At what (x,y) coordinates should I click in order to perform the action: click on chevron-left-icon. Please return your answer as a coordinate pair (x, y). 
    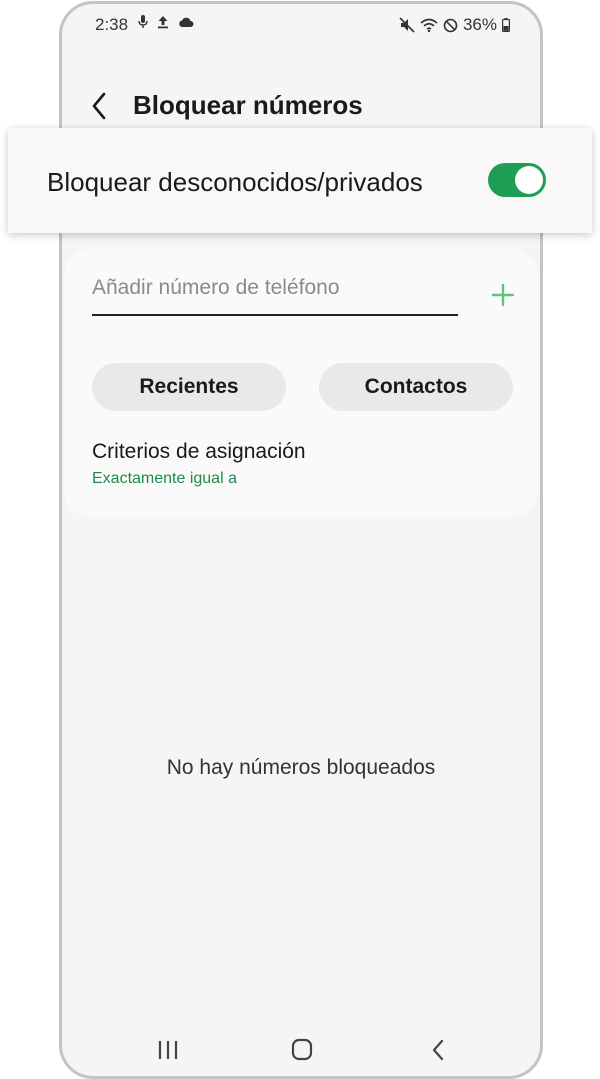
    Looking at the image, I should click on (99, 106).